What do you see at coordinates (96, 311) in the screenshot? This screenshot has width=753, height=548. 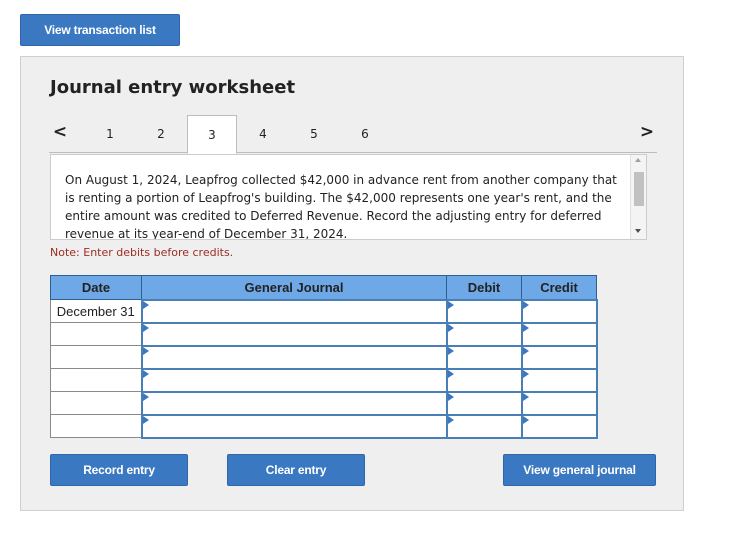 I see `date-cell: December 31` at bounding box center [96, 311].